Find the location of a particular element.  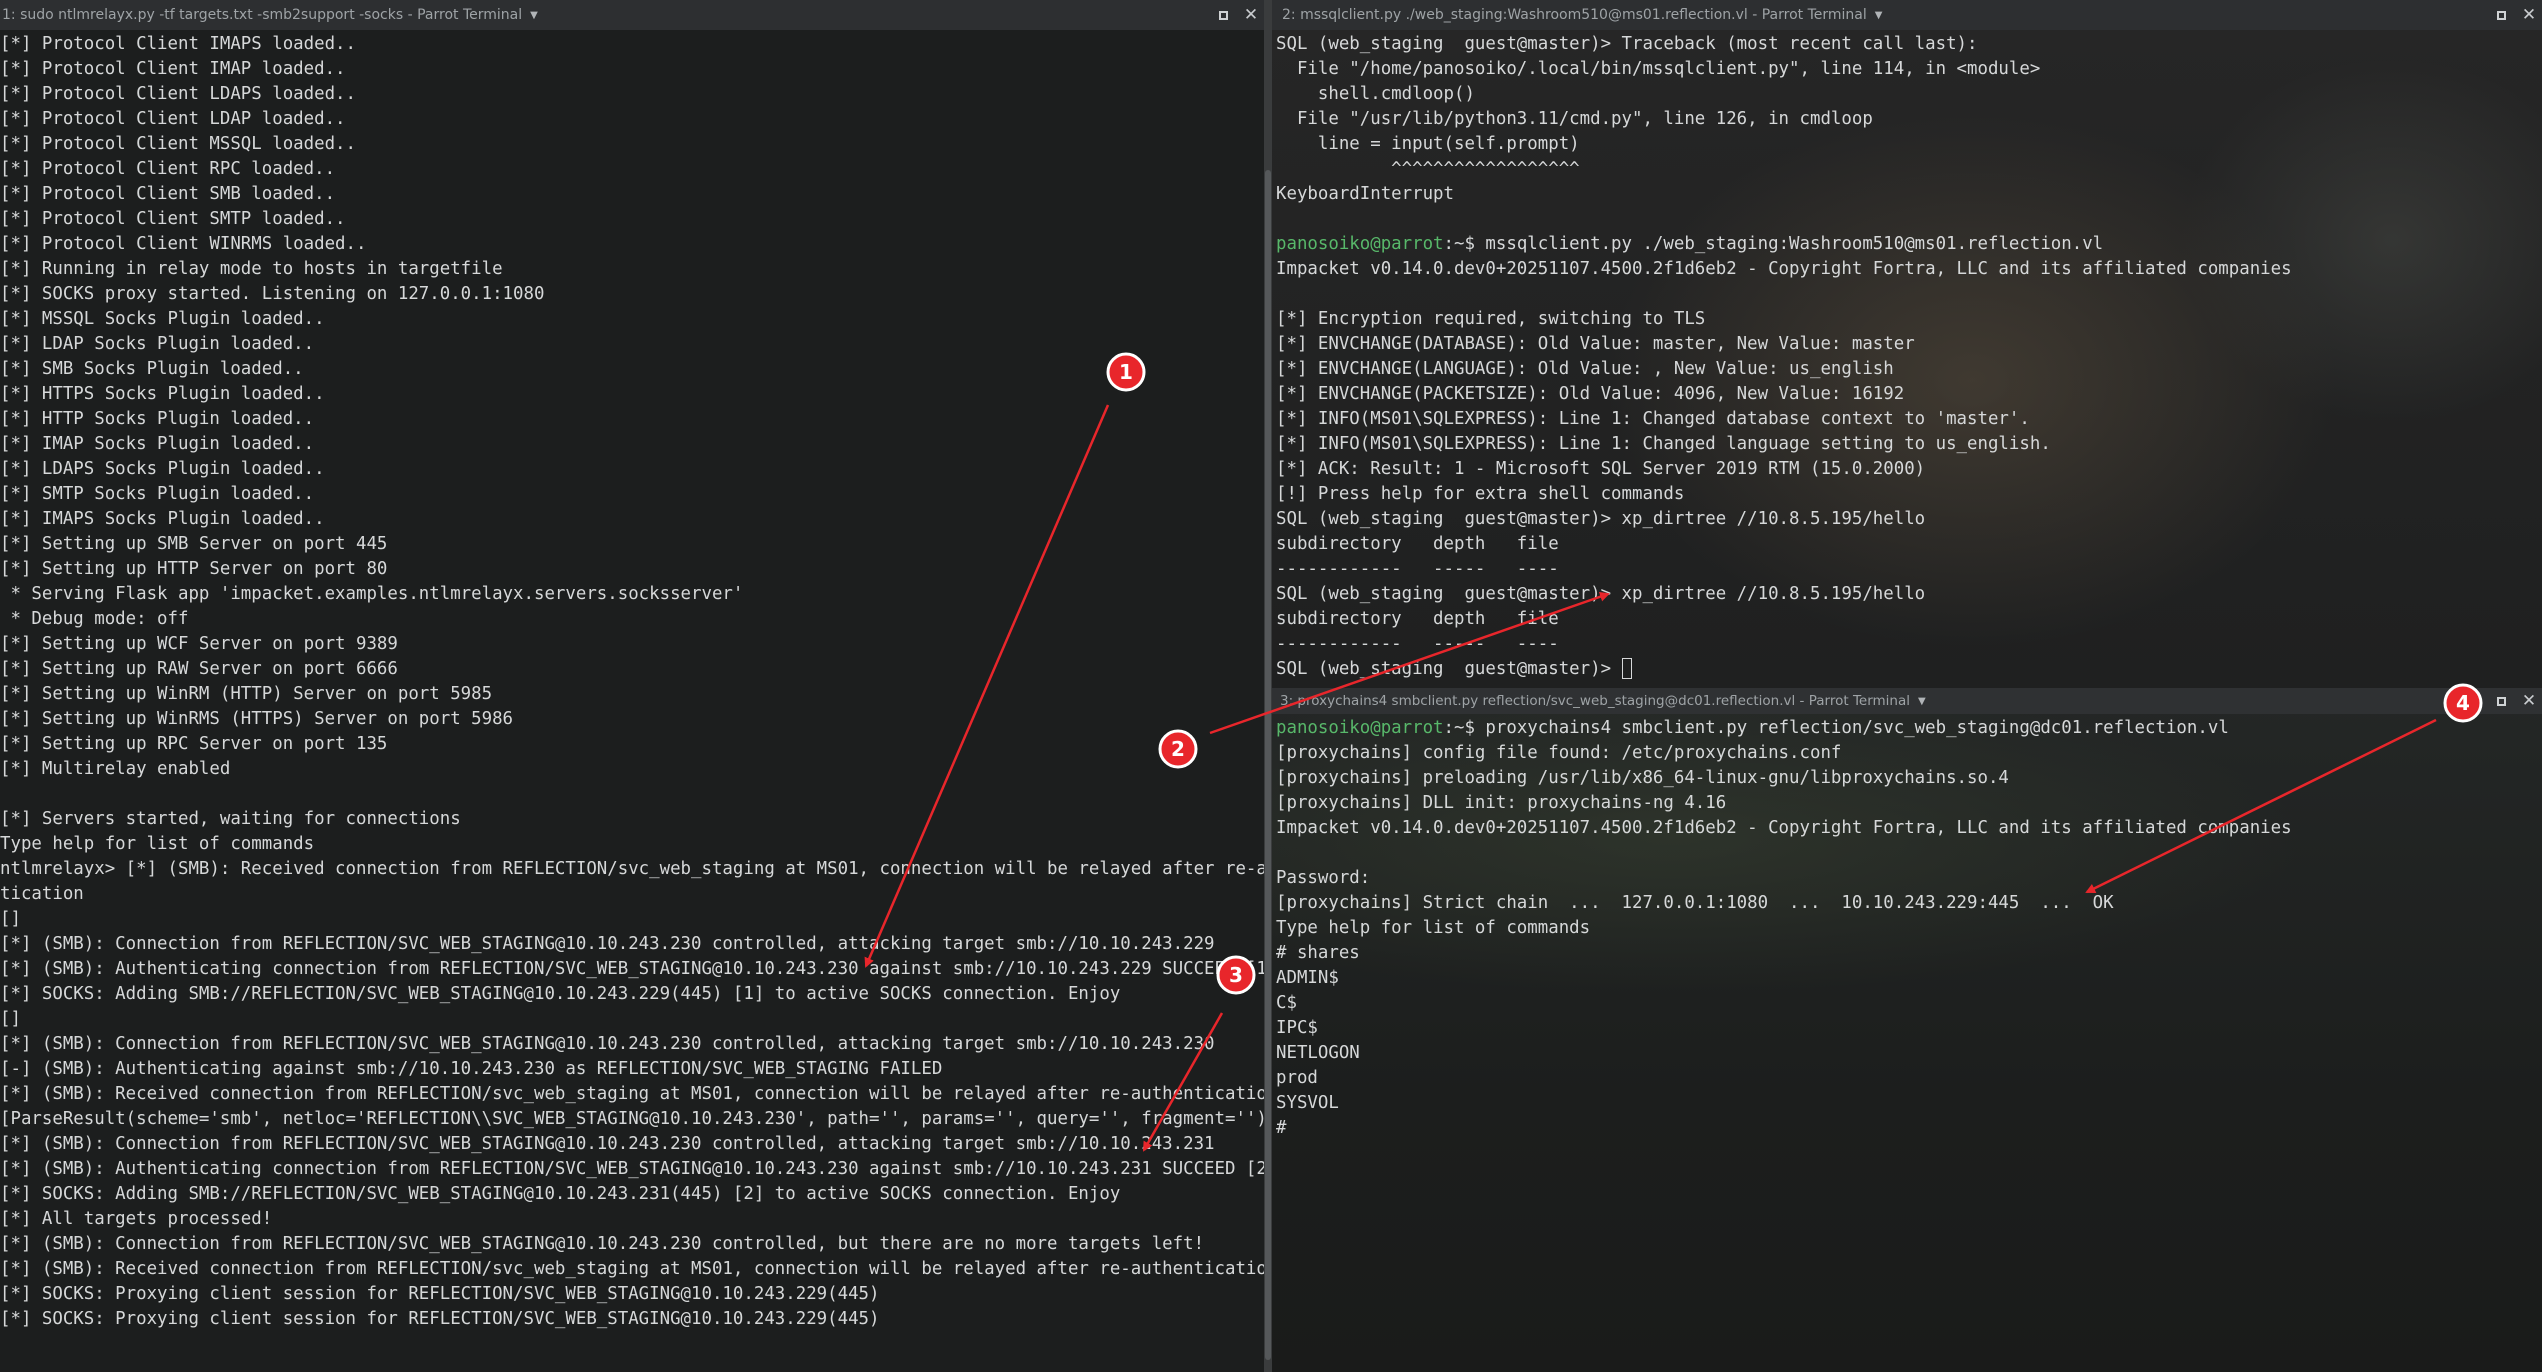

terminal-line: [*] Setting up SMB Server on port 445 is located at coordinates (194, 544).